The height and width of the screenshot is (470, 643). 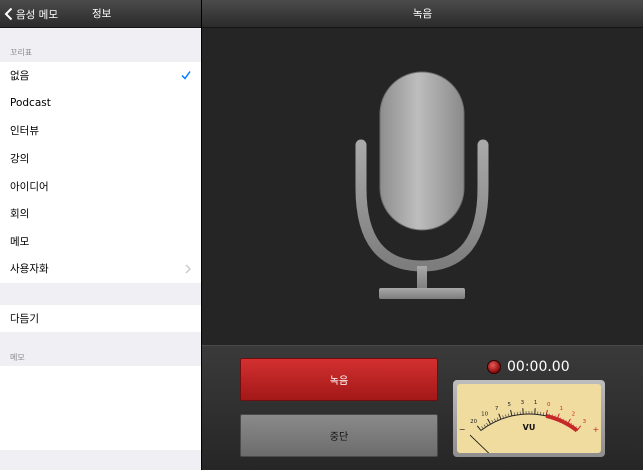 I want to click on tag-row-meeting: 회의, so click(x=100, y=214).